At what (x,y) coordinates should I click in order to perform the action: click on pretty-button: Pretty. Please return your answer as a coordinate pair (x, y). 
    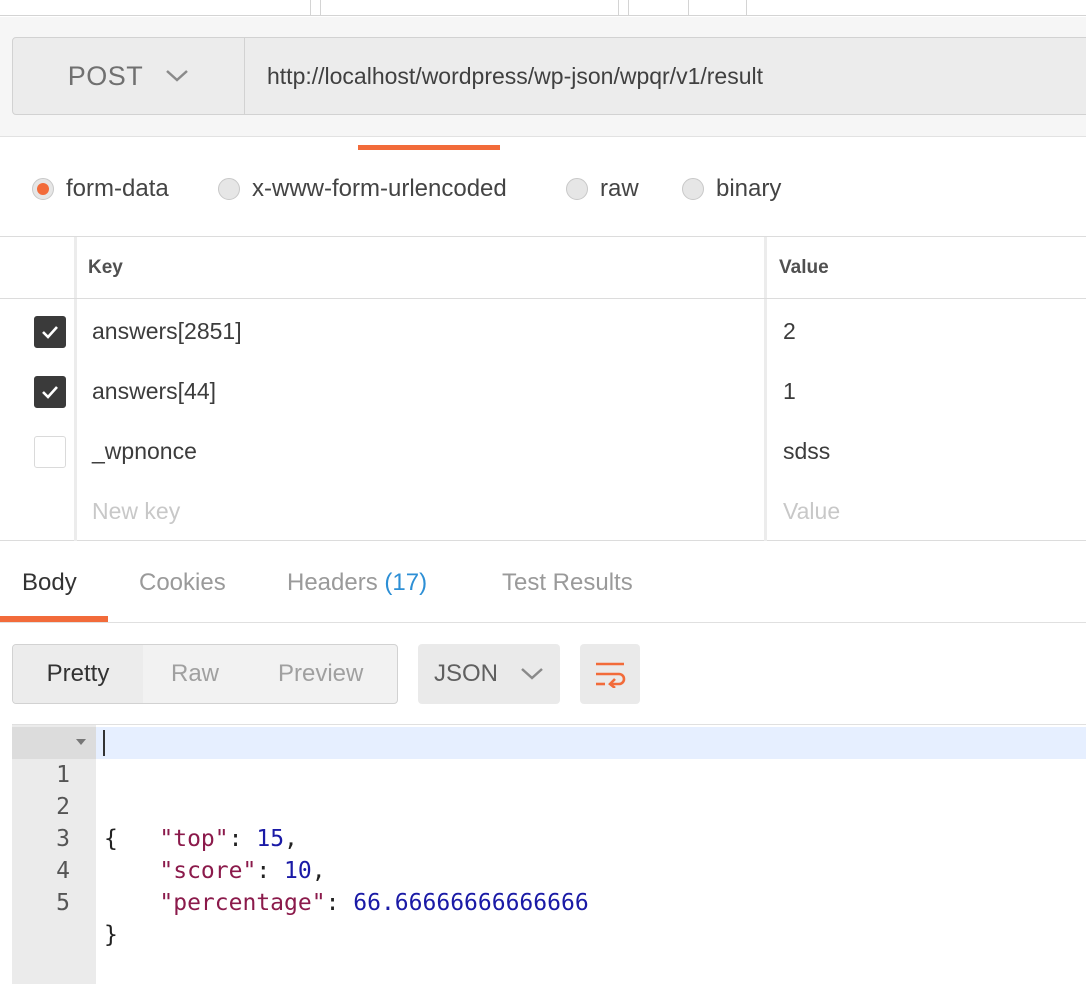
    Looking at the image, I should click on (78, 674).